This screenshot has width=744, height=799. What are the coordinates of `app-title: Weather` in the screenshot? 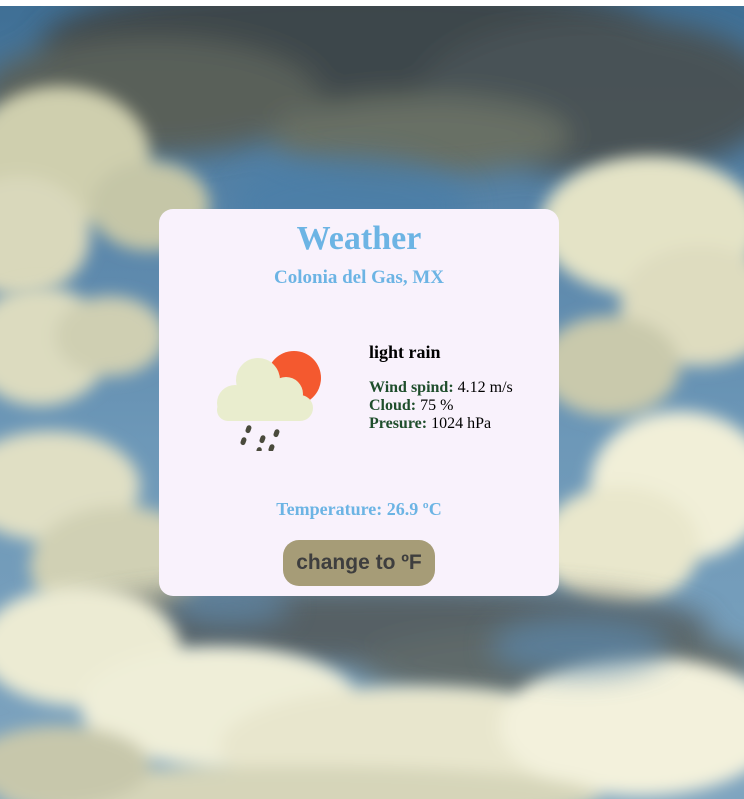 It's located at (359, 238).